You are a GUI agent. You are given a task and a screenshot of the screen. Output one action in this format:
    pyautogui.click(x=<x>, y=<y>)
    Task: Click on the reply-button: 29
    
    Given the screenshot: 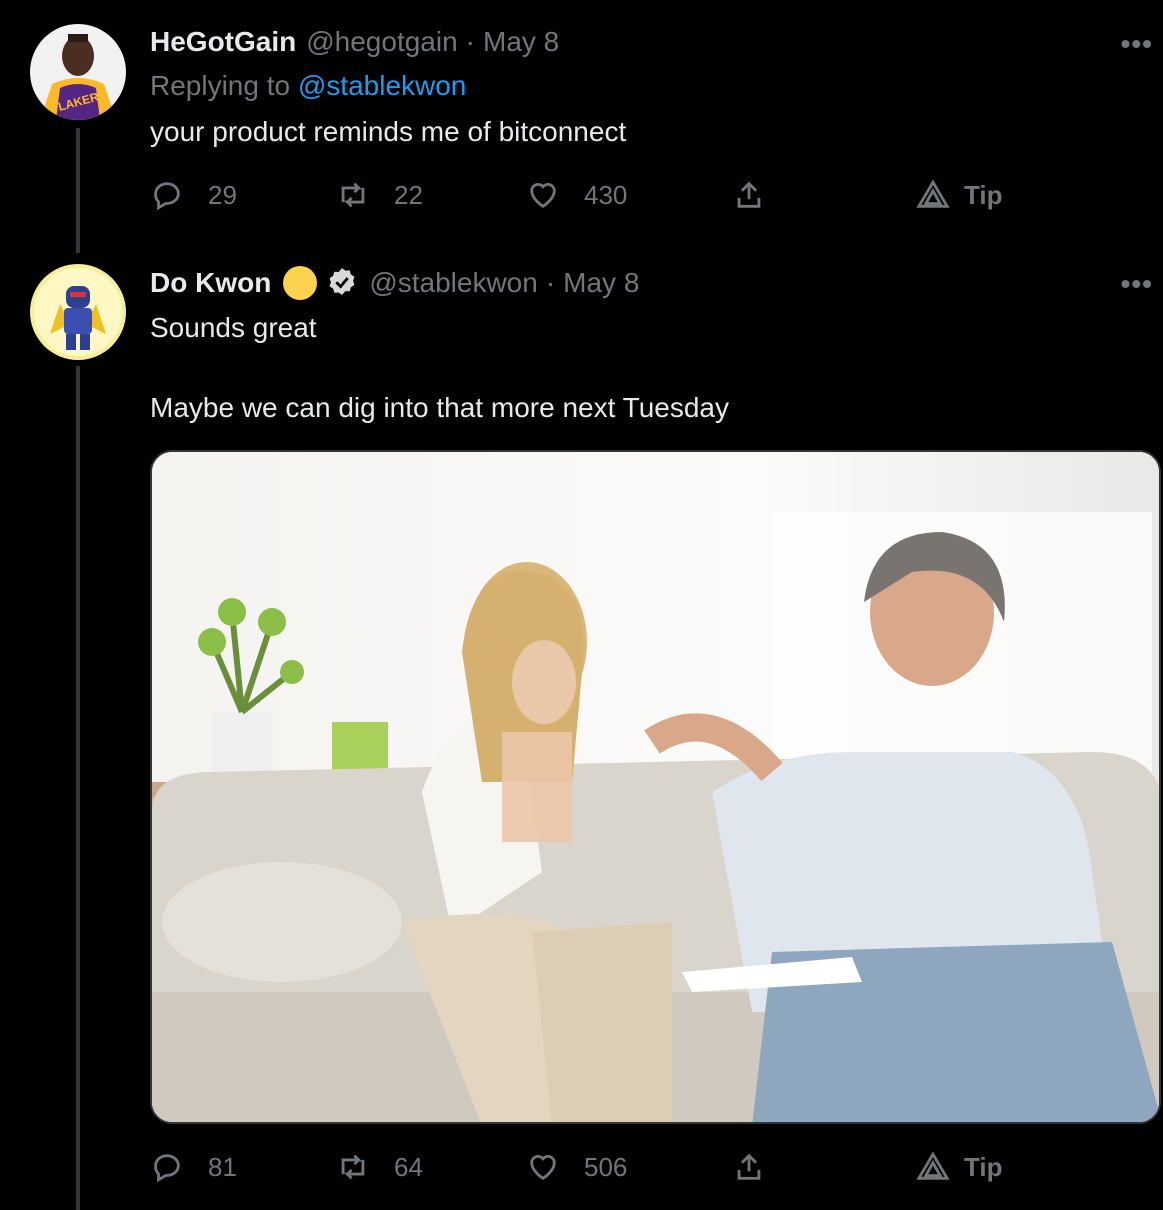 What is the action you would take?
    pyautogui.click(x=193, y=195)
    